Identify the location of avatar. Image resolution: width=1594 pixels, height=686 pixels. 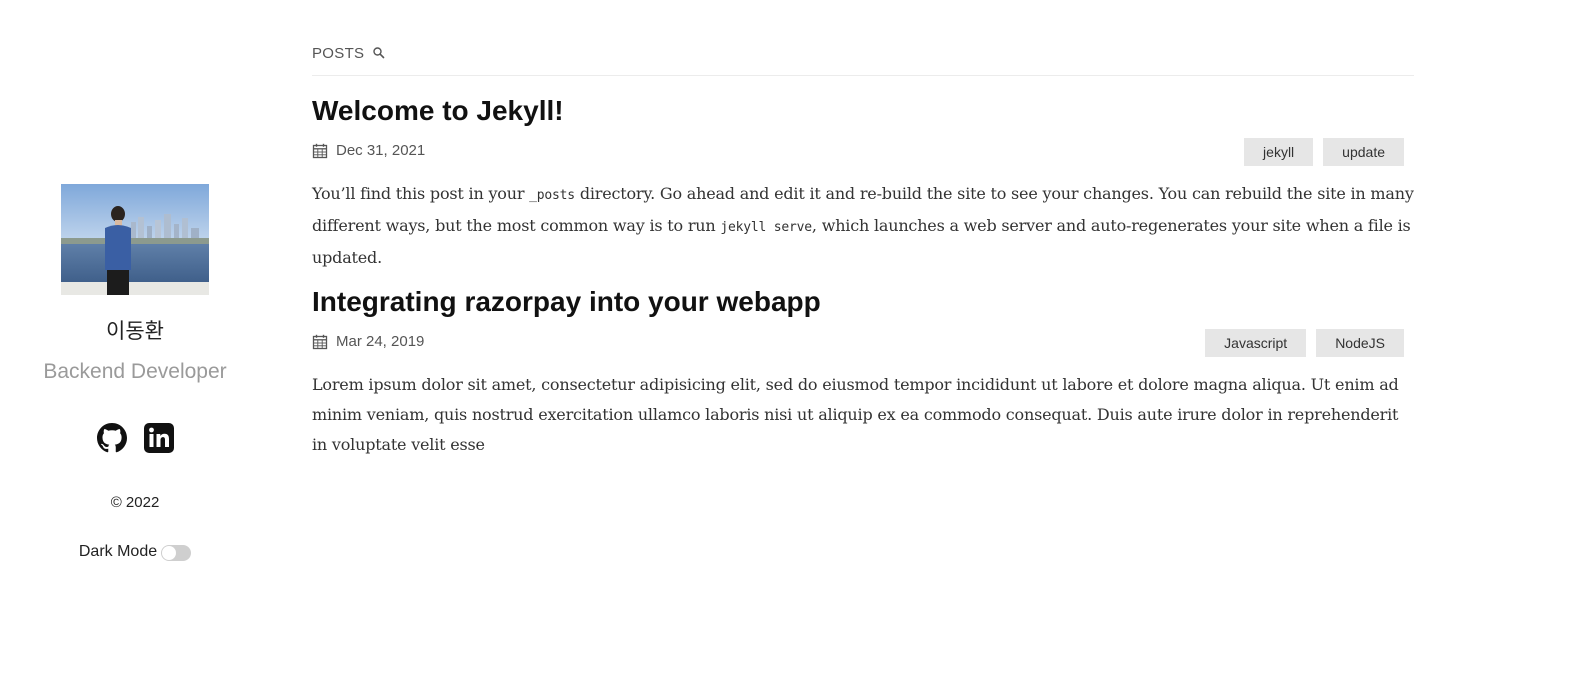
(135, 239).